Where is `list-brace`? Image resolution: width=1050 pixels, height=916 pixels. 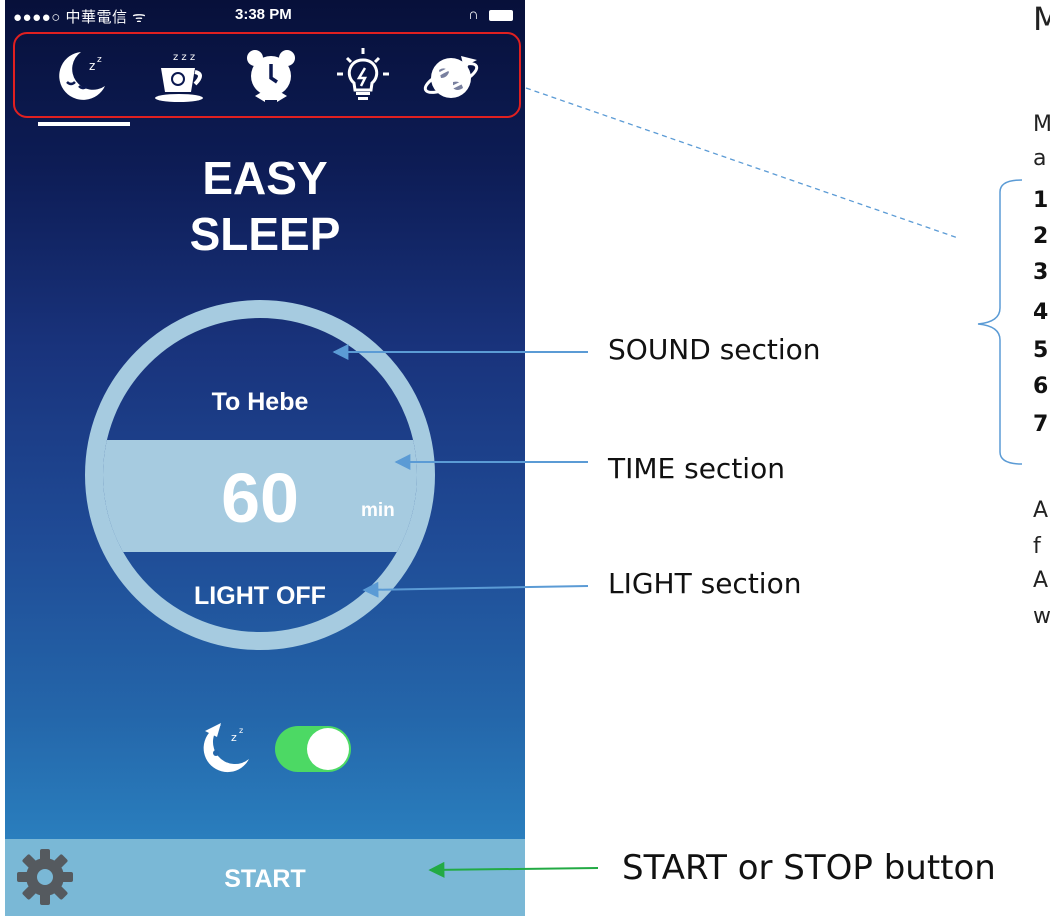 list-brace is located at coordinates (1000, 322).